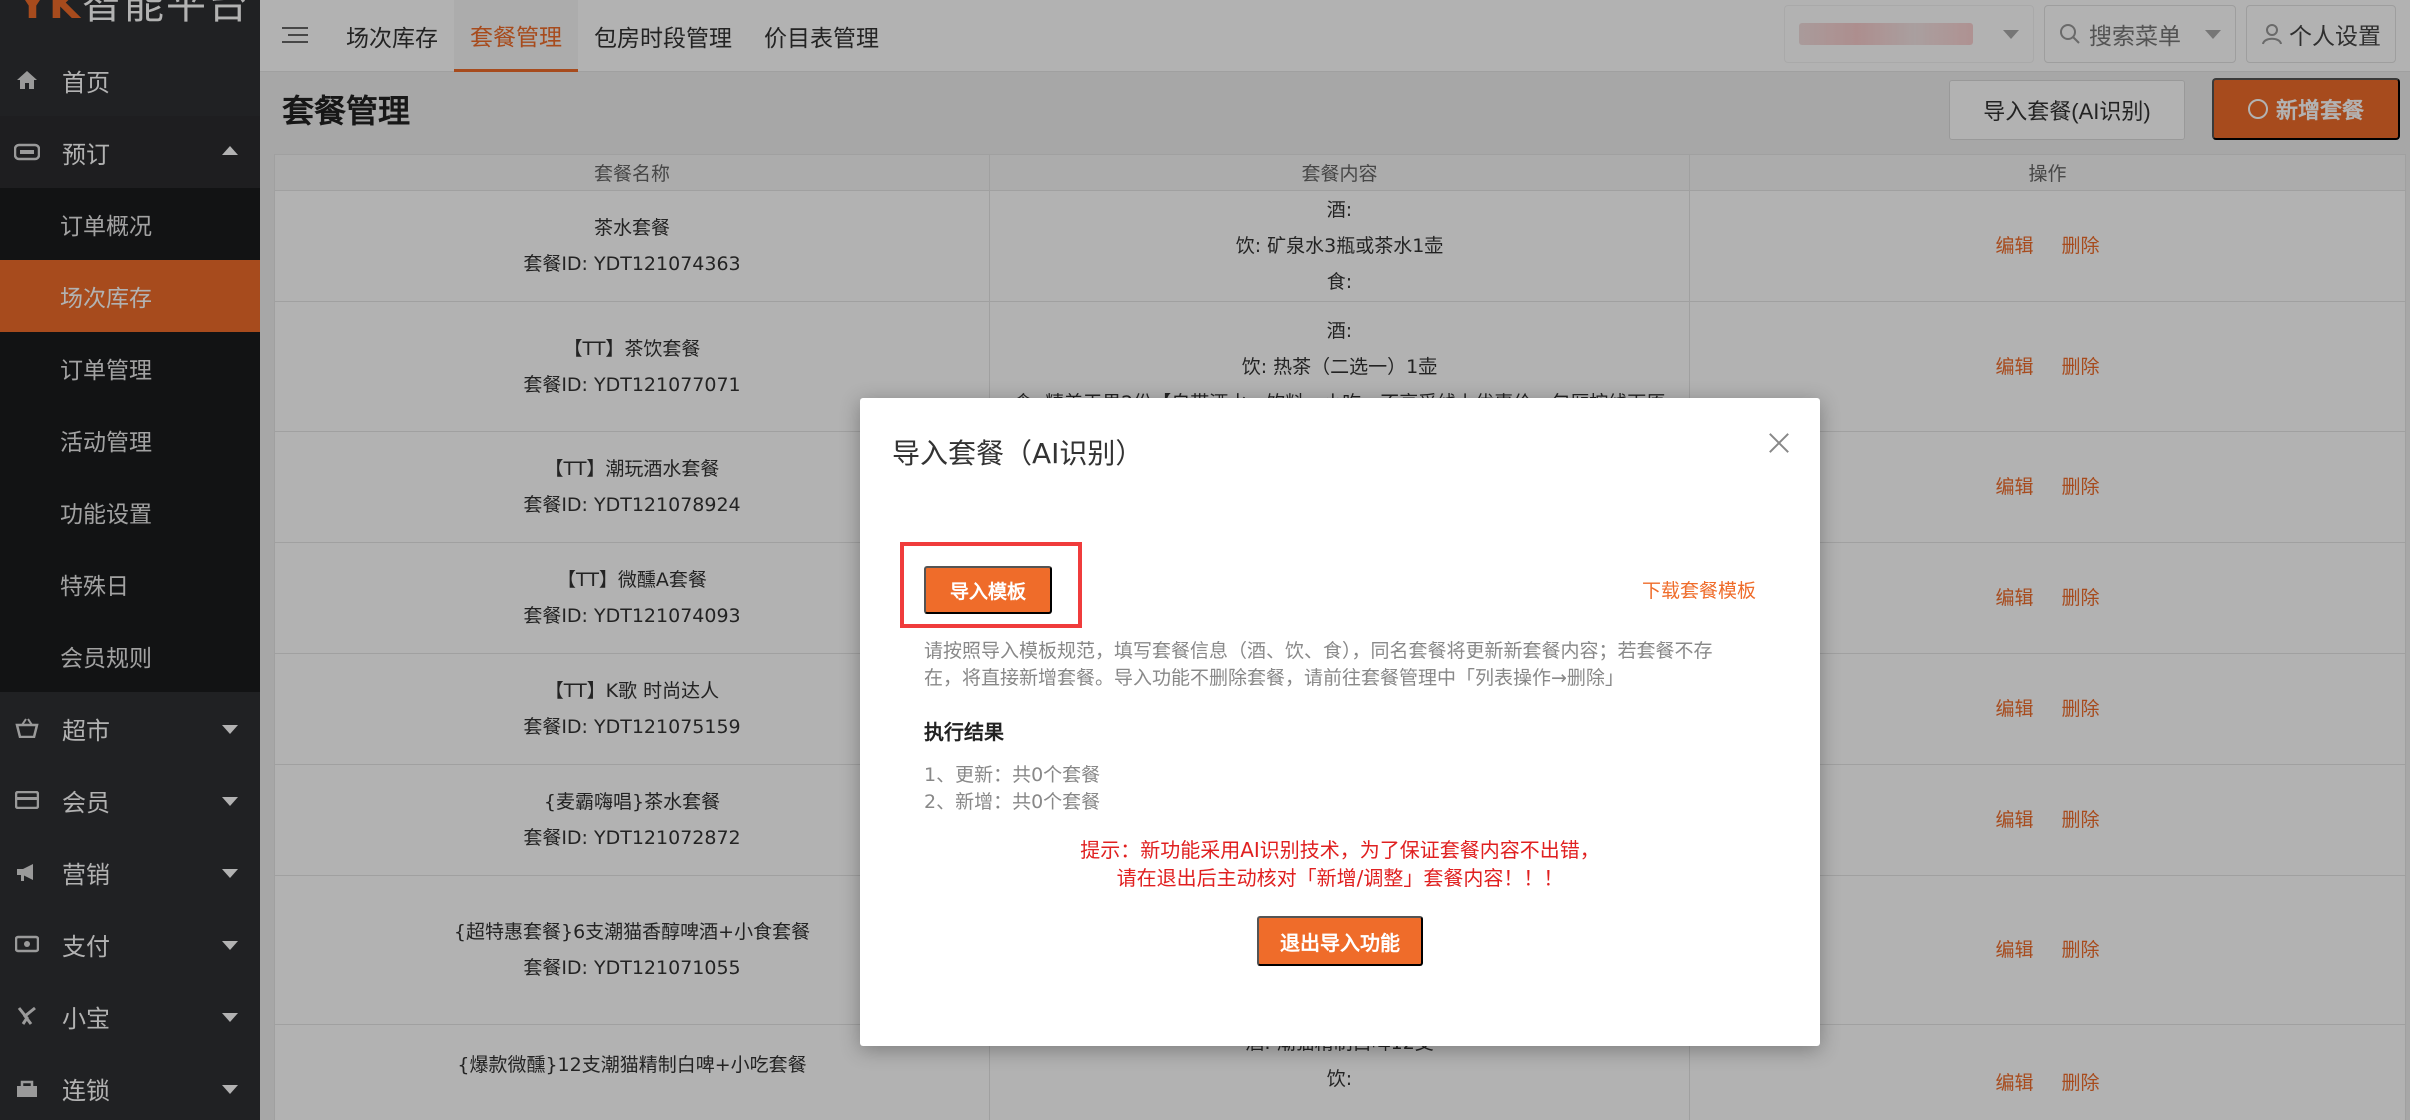 This screenshot has height=1120, width=2410. What do you see at coordinates (988, 590) in the screenshot?
I see `import-template-button: 导入模板` at bounding box center [988, 590].